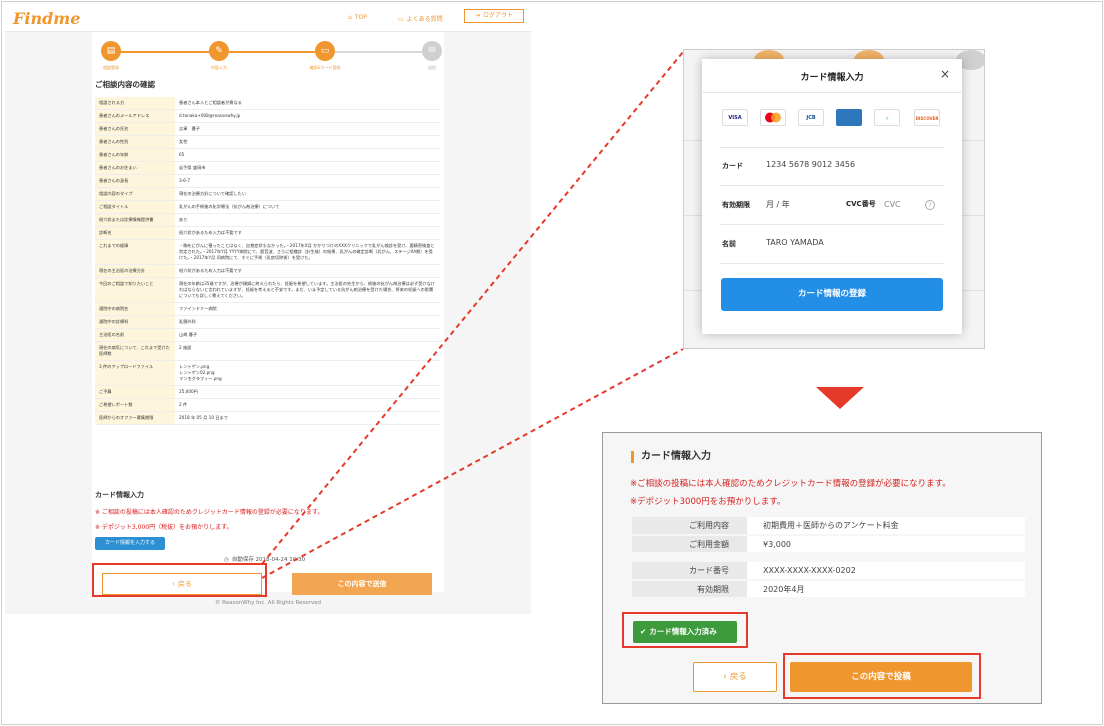 This screenshot has width=1104, height=726. I want to click on table-row: カード番号 XXXX-XXXX-XXXX-0202, so click(828, 571).